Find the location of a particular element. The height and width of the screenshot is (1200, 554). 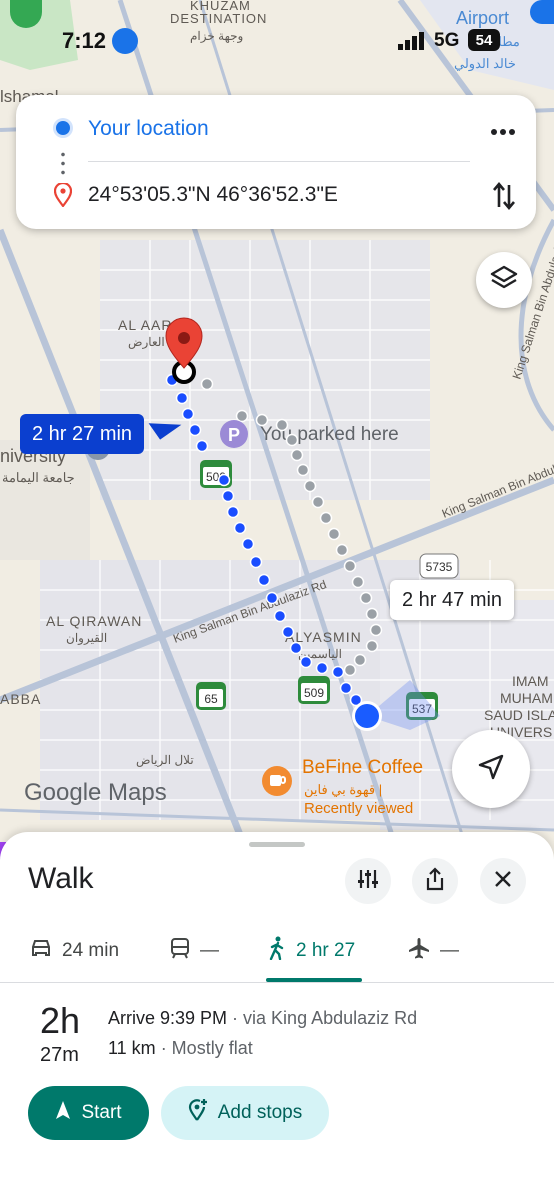

more-options-icon is located at coordinates (503, 132).